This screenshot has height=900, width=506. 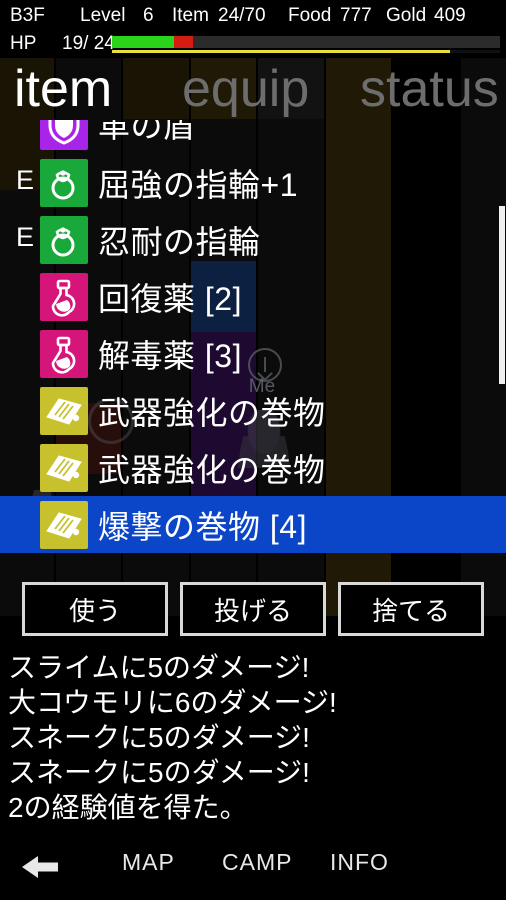 I want to click on item-name: 忍耐の指輪, so click(x=179, y=242).